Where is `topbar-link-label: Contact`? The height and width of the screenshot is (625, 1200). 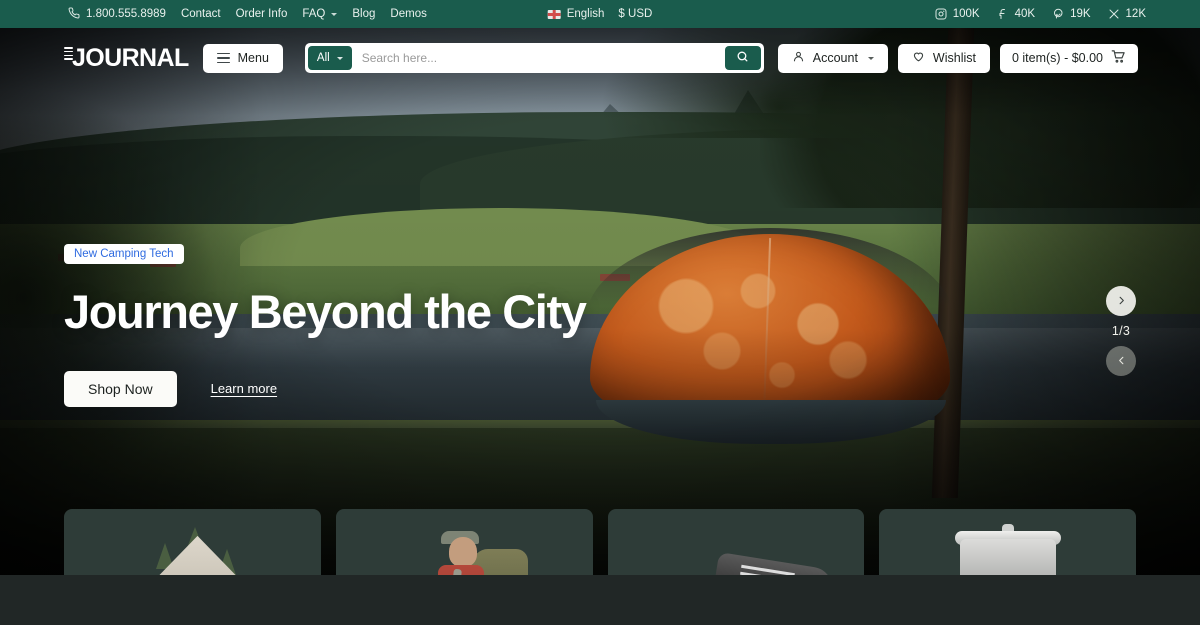 topbar-link-label: Contact is located at coordinates (200, 14).